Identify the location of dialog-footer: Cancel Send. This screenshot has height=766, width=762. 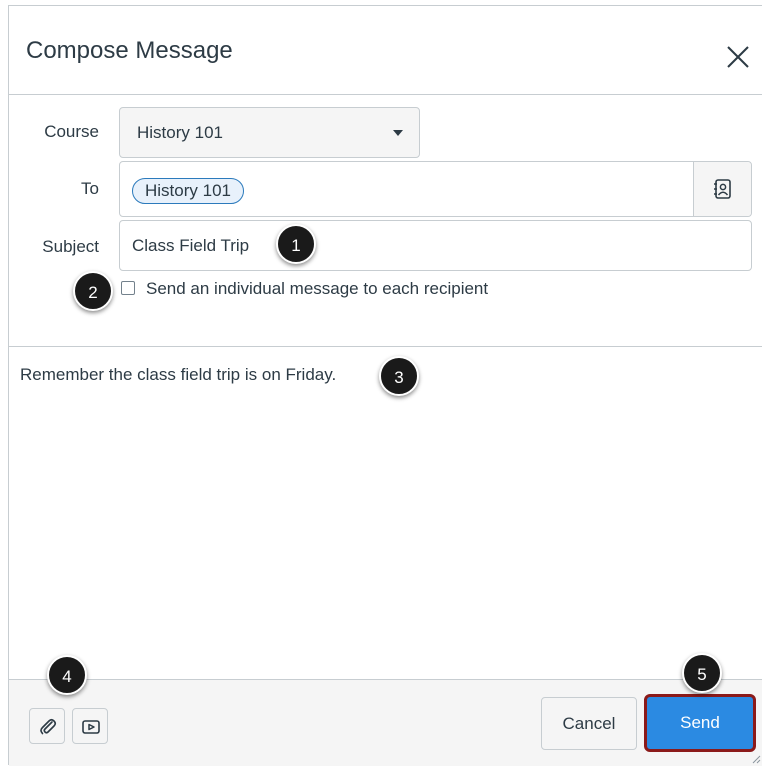
(385, 722).